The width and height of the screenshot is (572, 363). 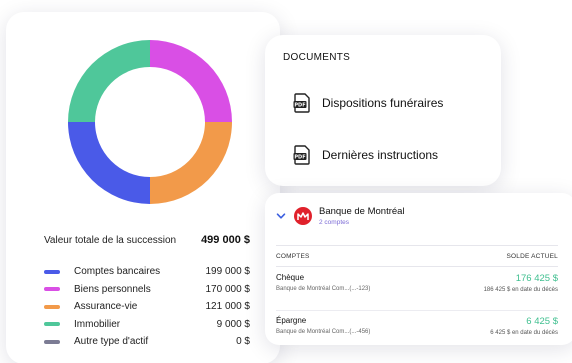 I want to click on column-balance: SOLDE ACTUEL, so click(x=532, y=256).